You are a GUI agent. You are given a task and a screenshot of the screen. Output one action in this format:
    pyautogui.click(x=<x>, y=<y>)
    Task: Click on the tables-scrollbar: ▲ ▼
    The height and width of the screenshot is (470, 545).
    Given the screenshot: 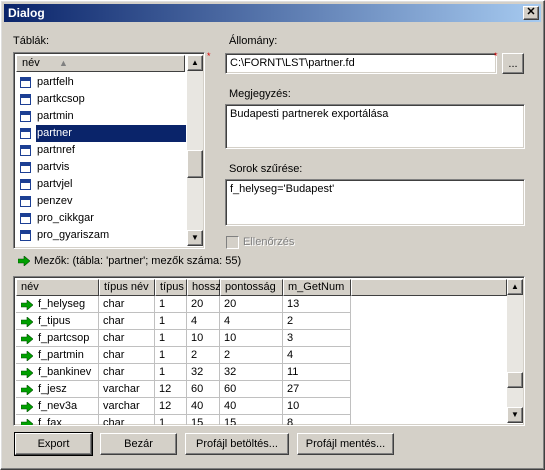 What is the action you would take?
    pyautogui.click(x=195, y=150)
    